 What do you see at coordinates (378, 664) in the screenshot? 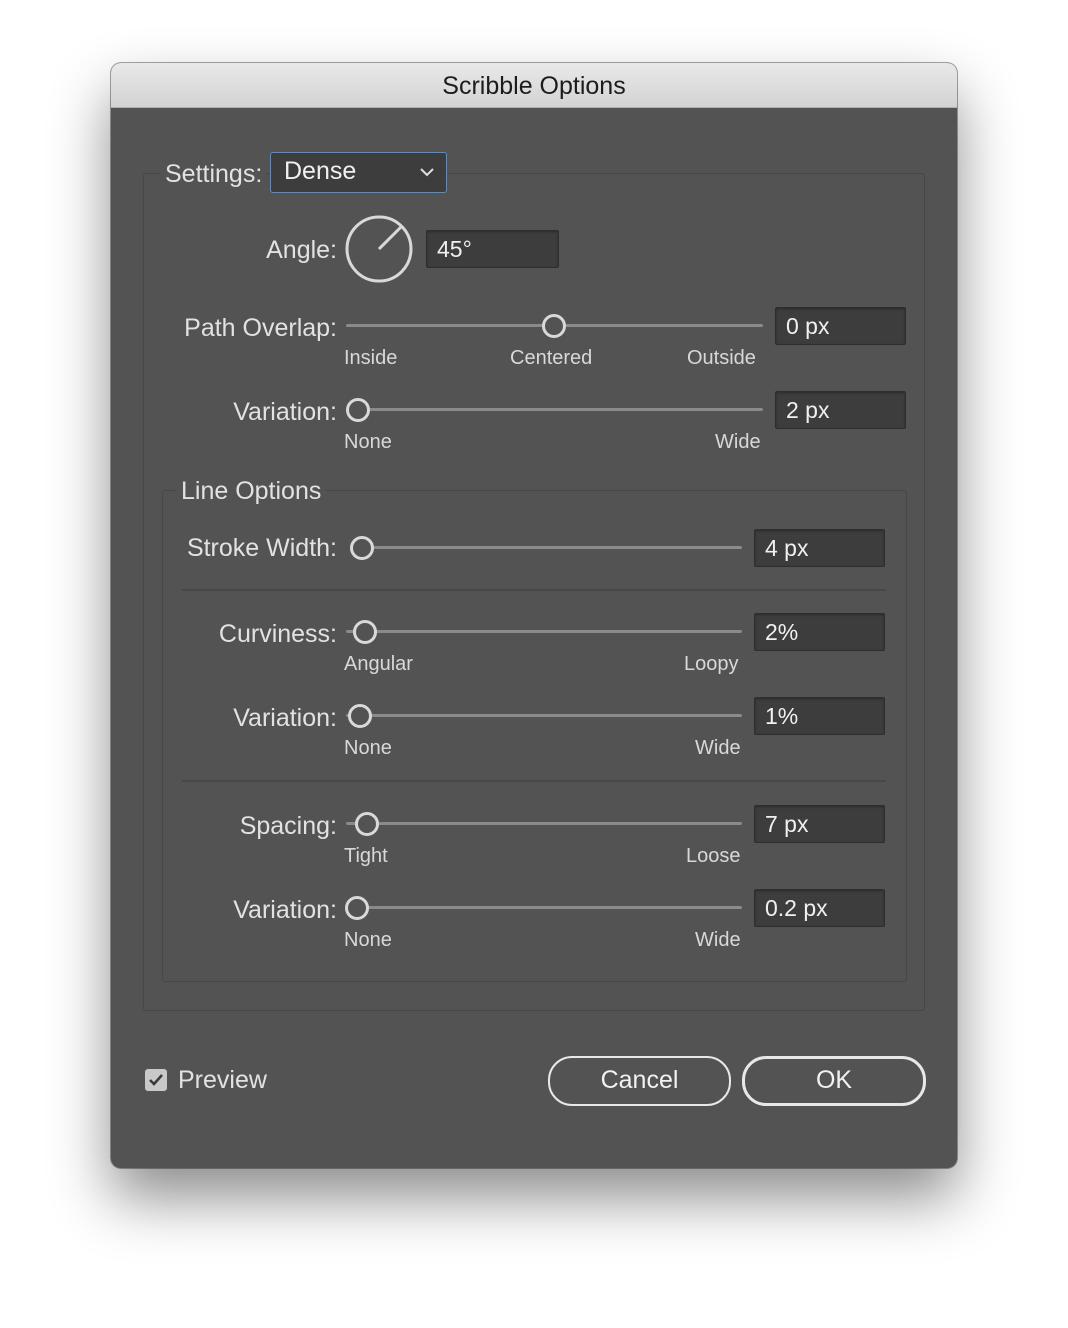
I see `curviness-min-label: Angular` at bounding box center [378, 664].